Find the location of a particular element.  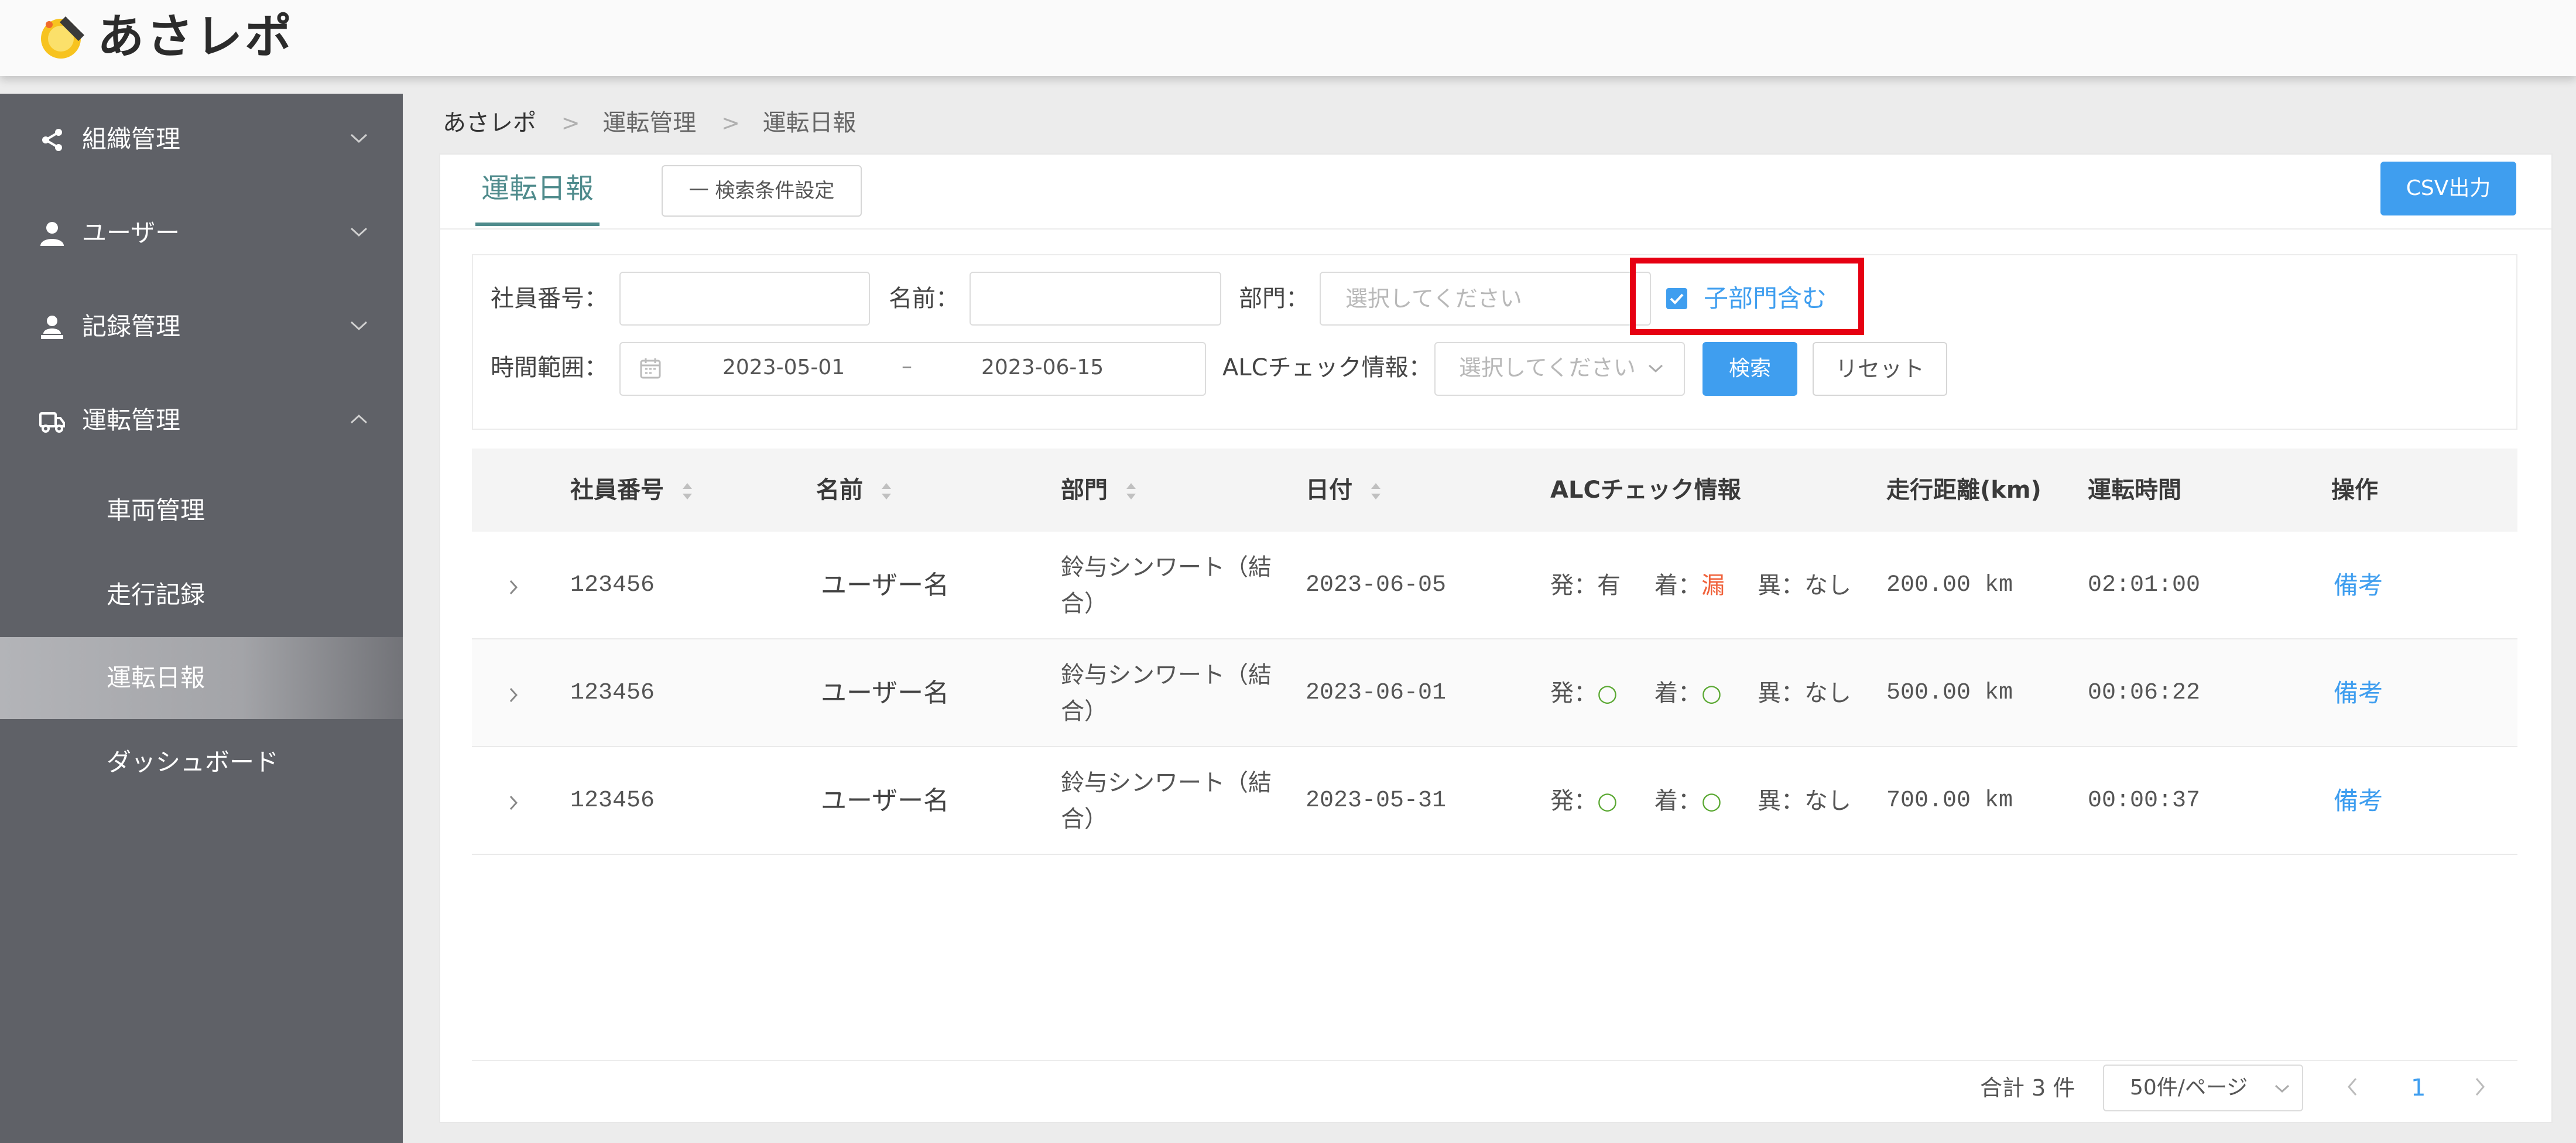

sidebar-item-label: 走行記録 is located at coordinates (156, 594).